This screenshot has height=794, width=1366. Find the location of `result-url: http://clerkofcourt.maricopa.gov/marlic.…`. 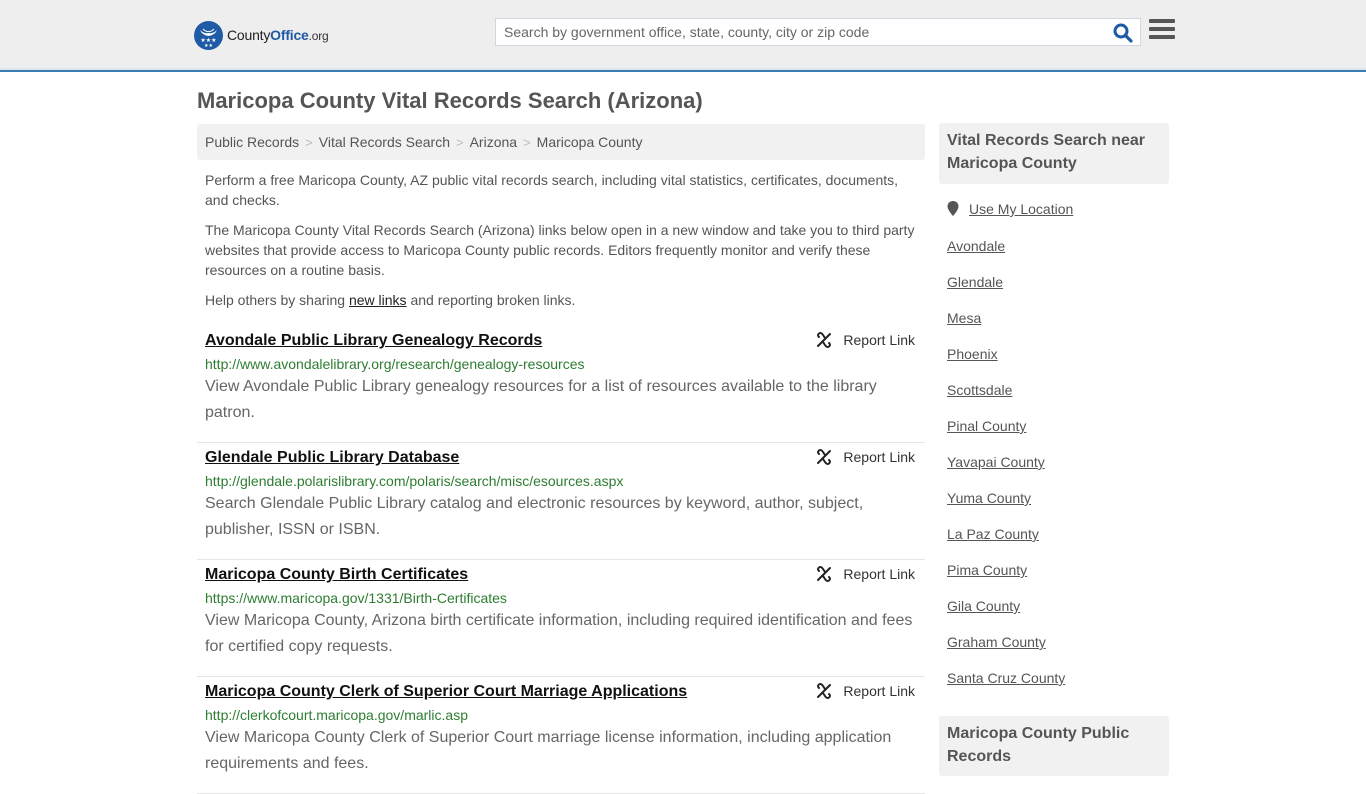

result-url: http://clerkofcourt.maricopa.gov/marlic.… is located at coordinates (336, 715).